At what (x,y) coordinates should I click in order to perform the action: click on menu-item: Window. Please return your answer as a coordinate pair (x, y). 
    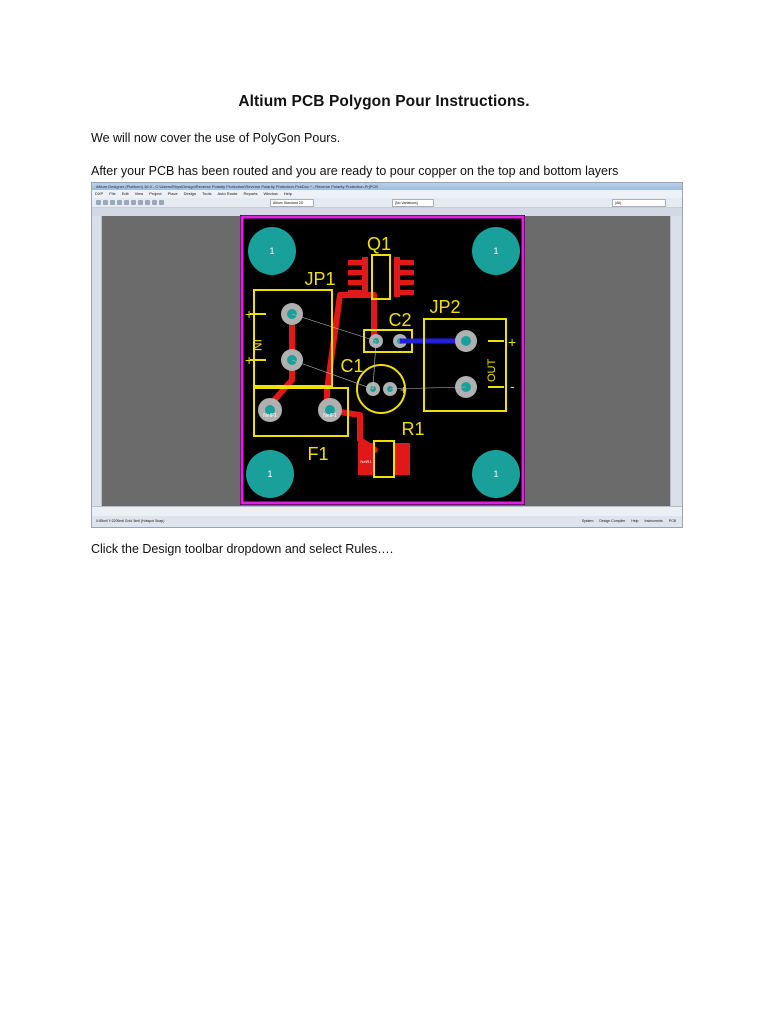
    Looking at the image, I should click on (271, 193).